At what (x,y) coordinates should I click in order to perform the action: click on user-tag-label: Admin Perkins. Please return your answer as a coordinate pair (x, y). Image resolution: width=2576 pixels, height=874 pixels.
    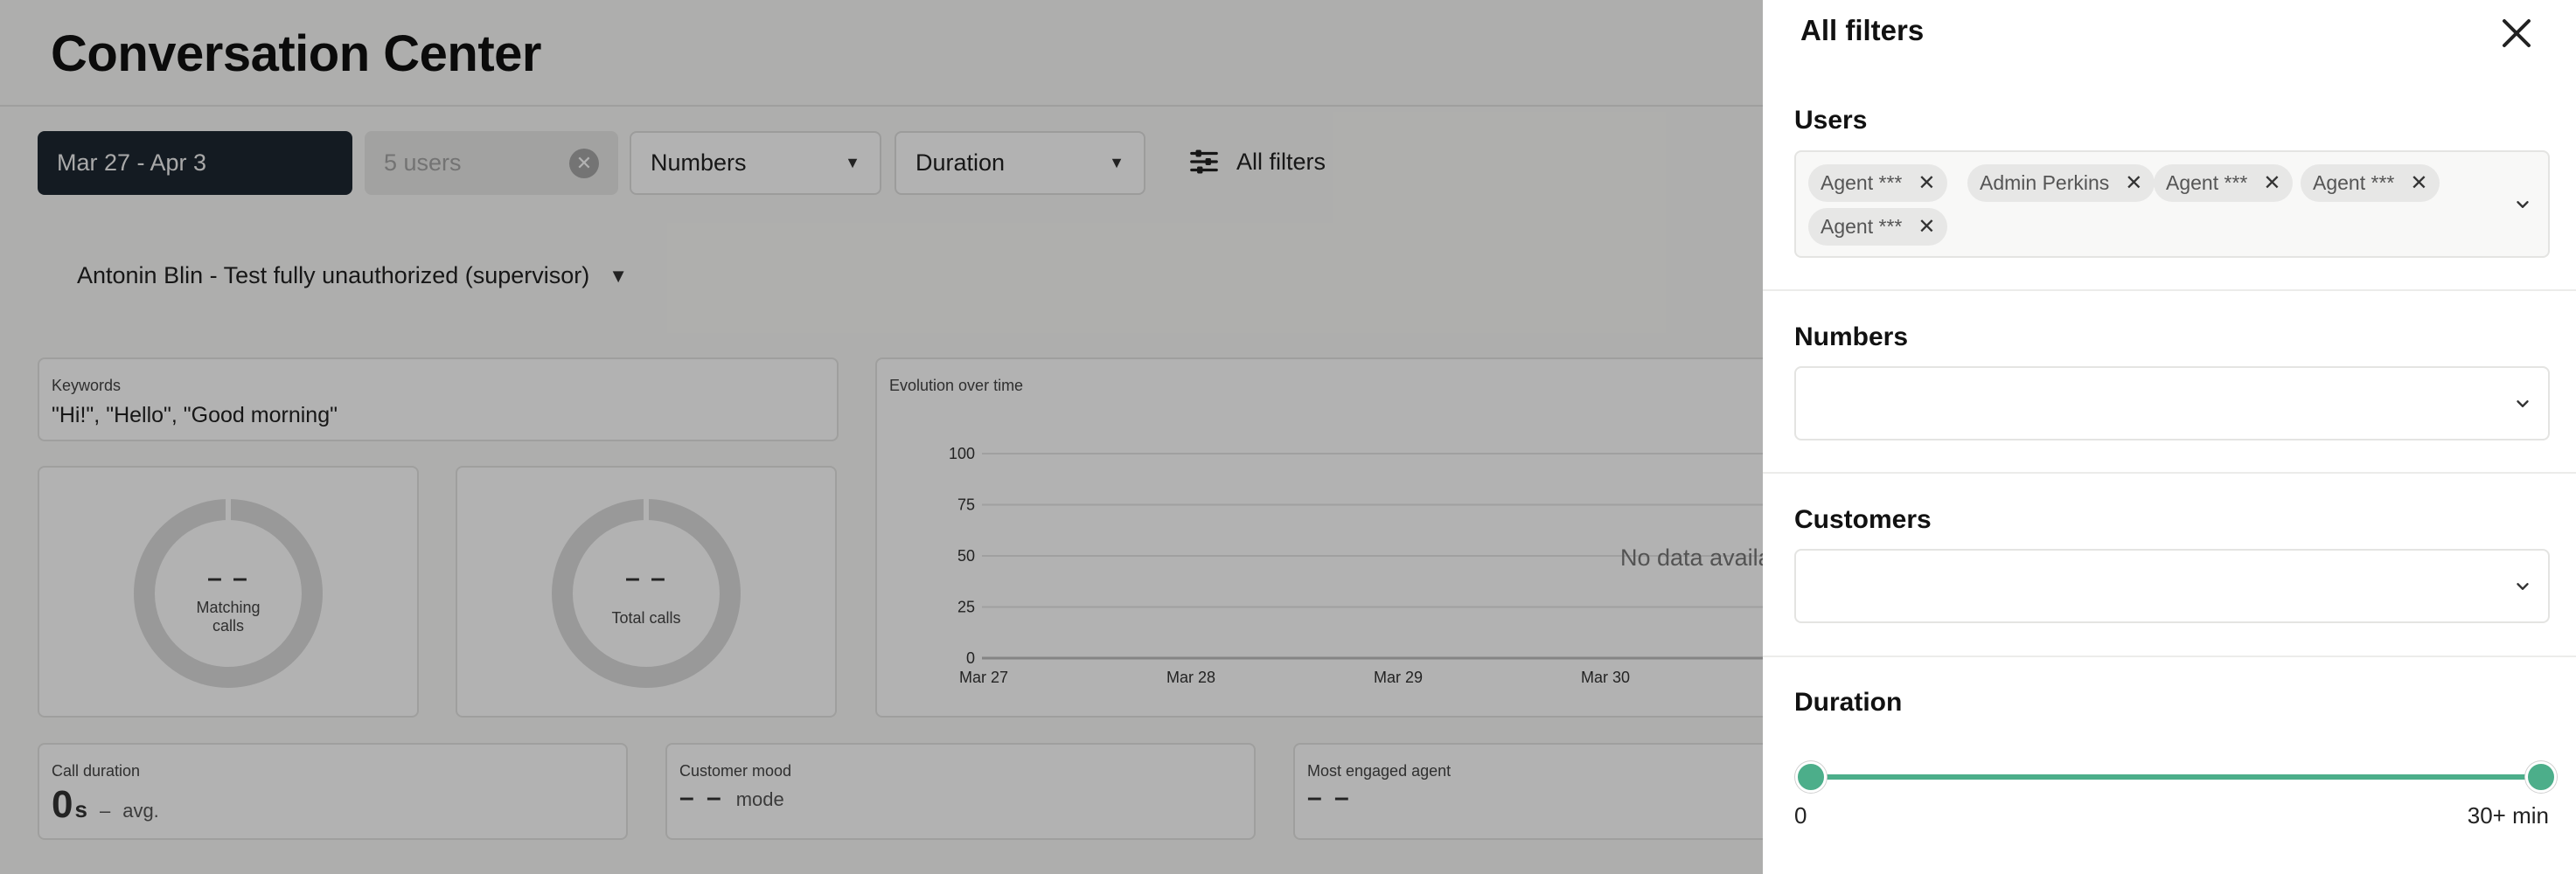
    Looking at the image, I should click on (2045, 183).